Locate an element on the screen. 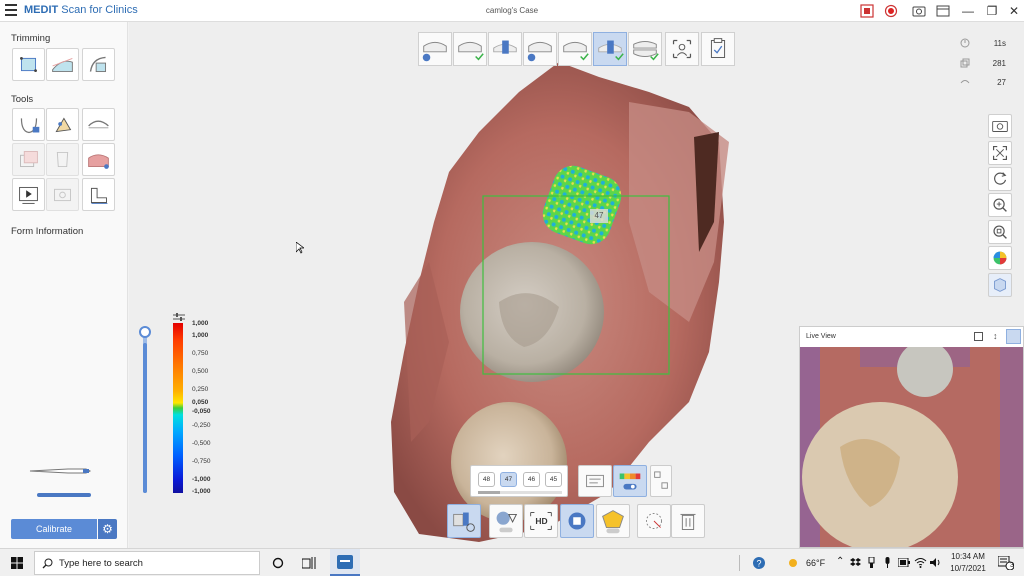 The height and width of the screenshot is (576, 1024). search-icon is located at coordinates (47, 563).